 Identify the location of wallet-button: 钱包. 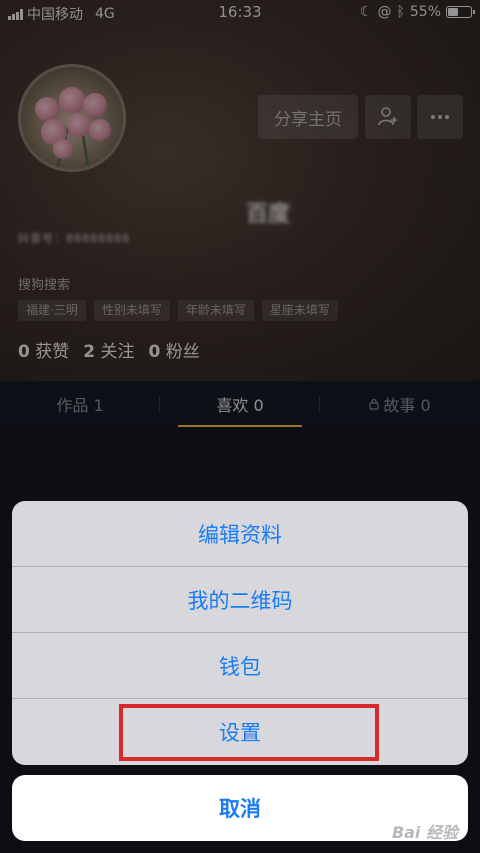
(240, 666).